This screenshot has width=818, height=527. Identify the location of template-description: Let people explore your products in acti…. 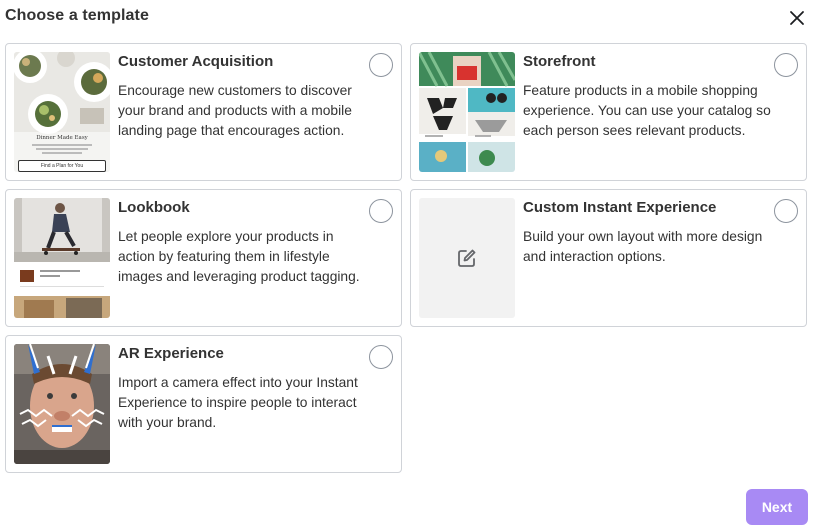
(239, 256).